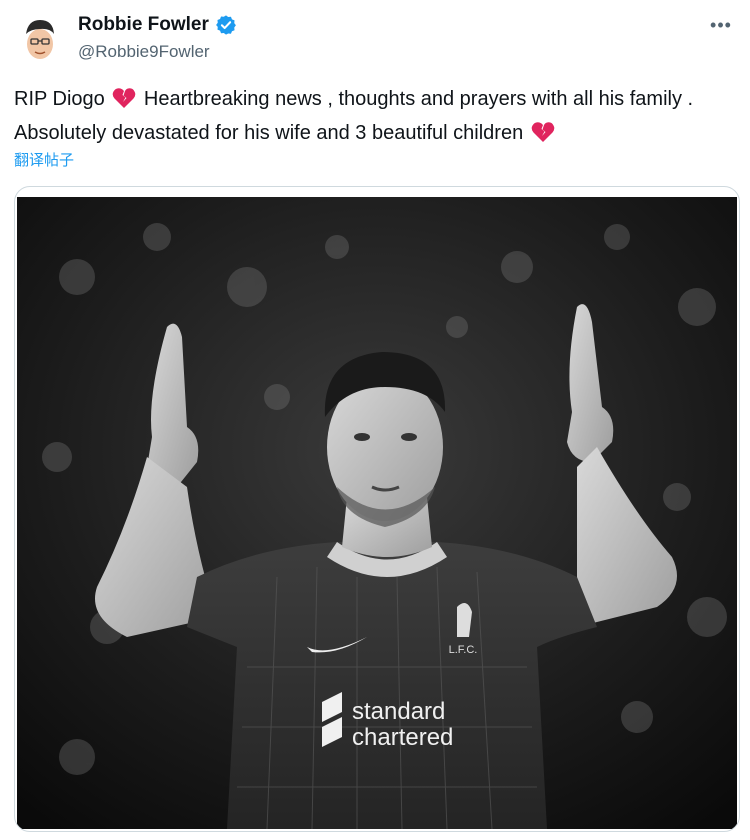 The width and height of the screenshot is (750, 840). I want to click on verified-badge-icon, so click(226, 25).